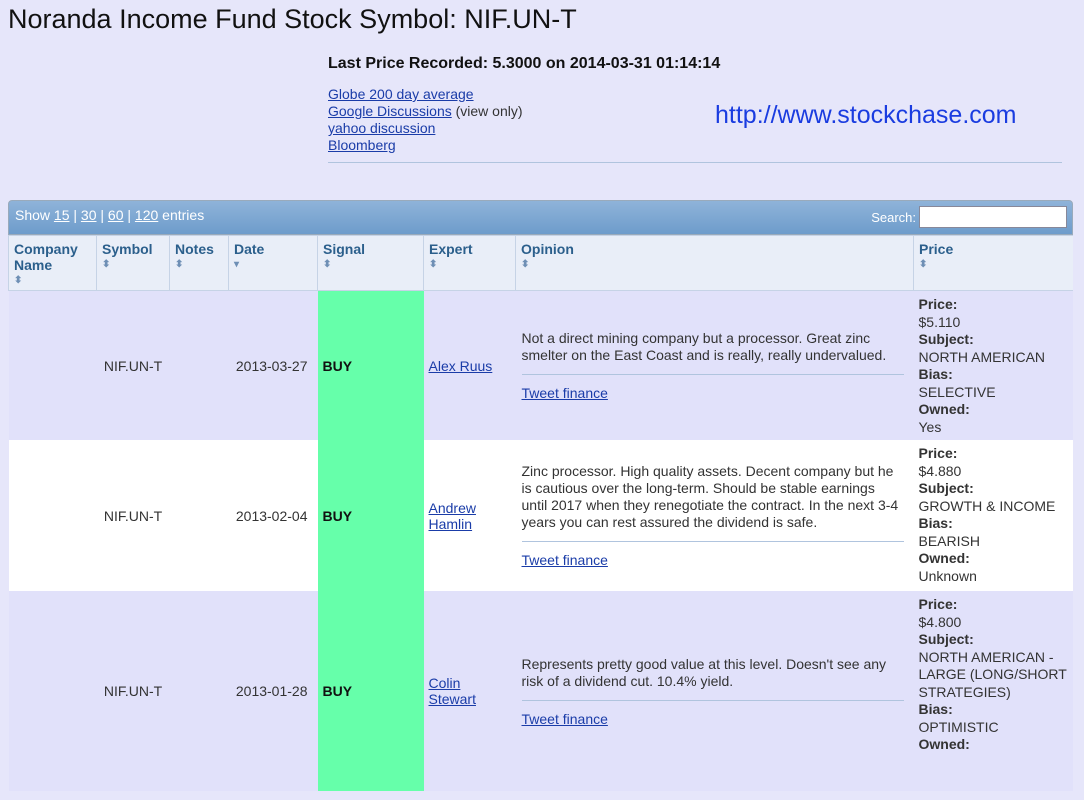 Image resolution: width=1084 pixels, height=800 pixels. I want to click on google-discussions-link: Google Discussions, so click(390, 111).